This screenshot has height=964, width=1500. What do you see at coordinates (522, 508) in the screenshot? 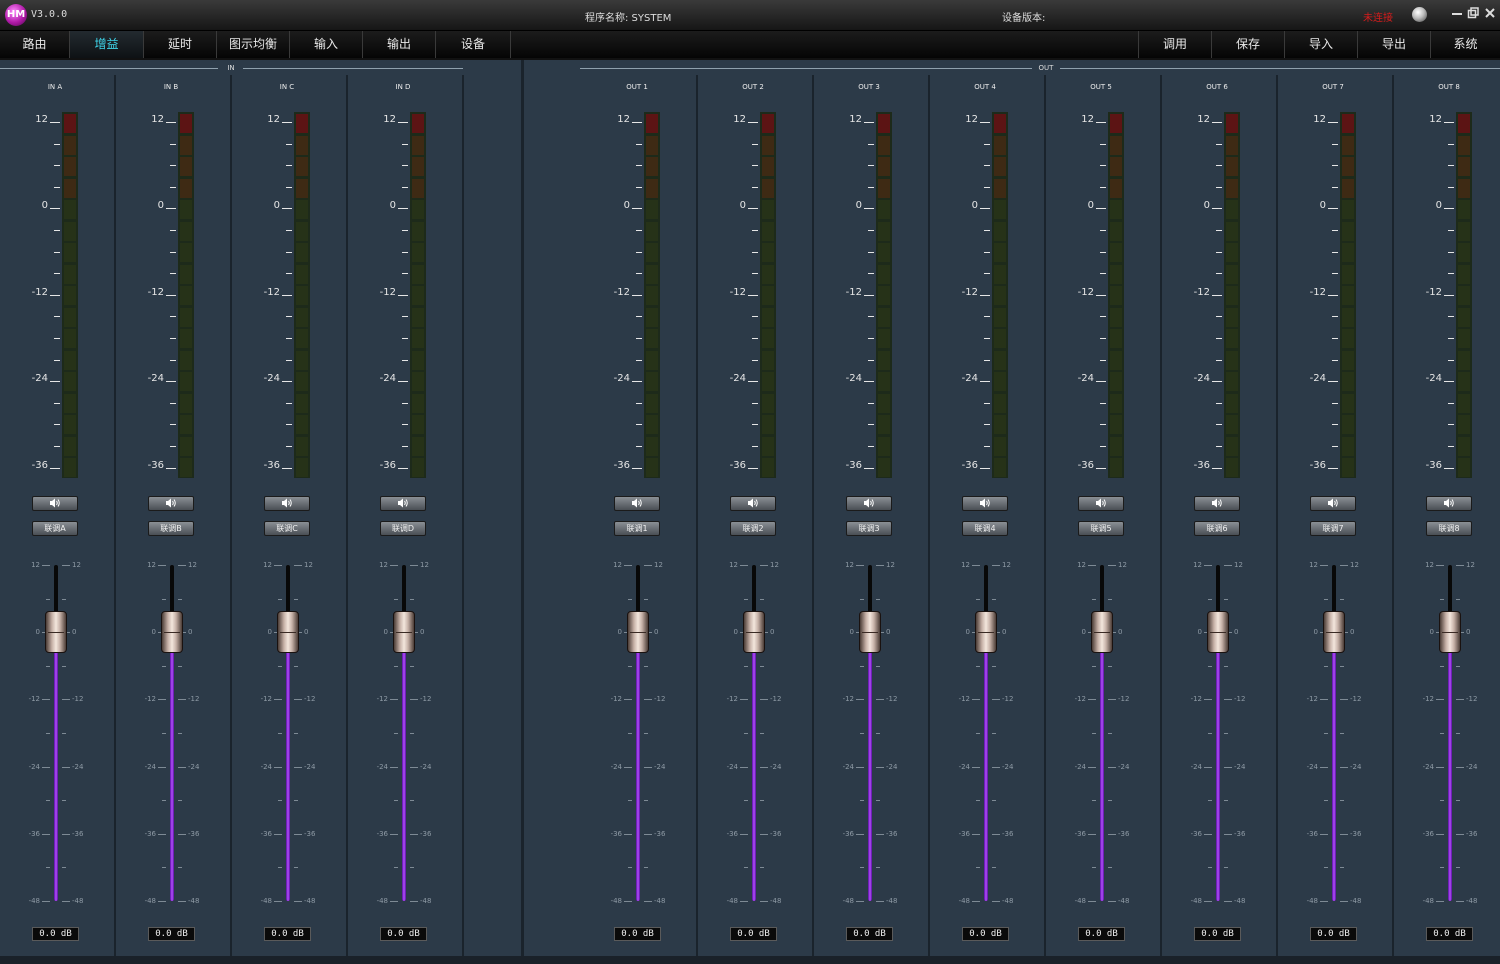
I see `section-divider` at bounding box center [522, 508].